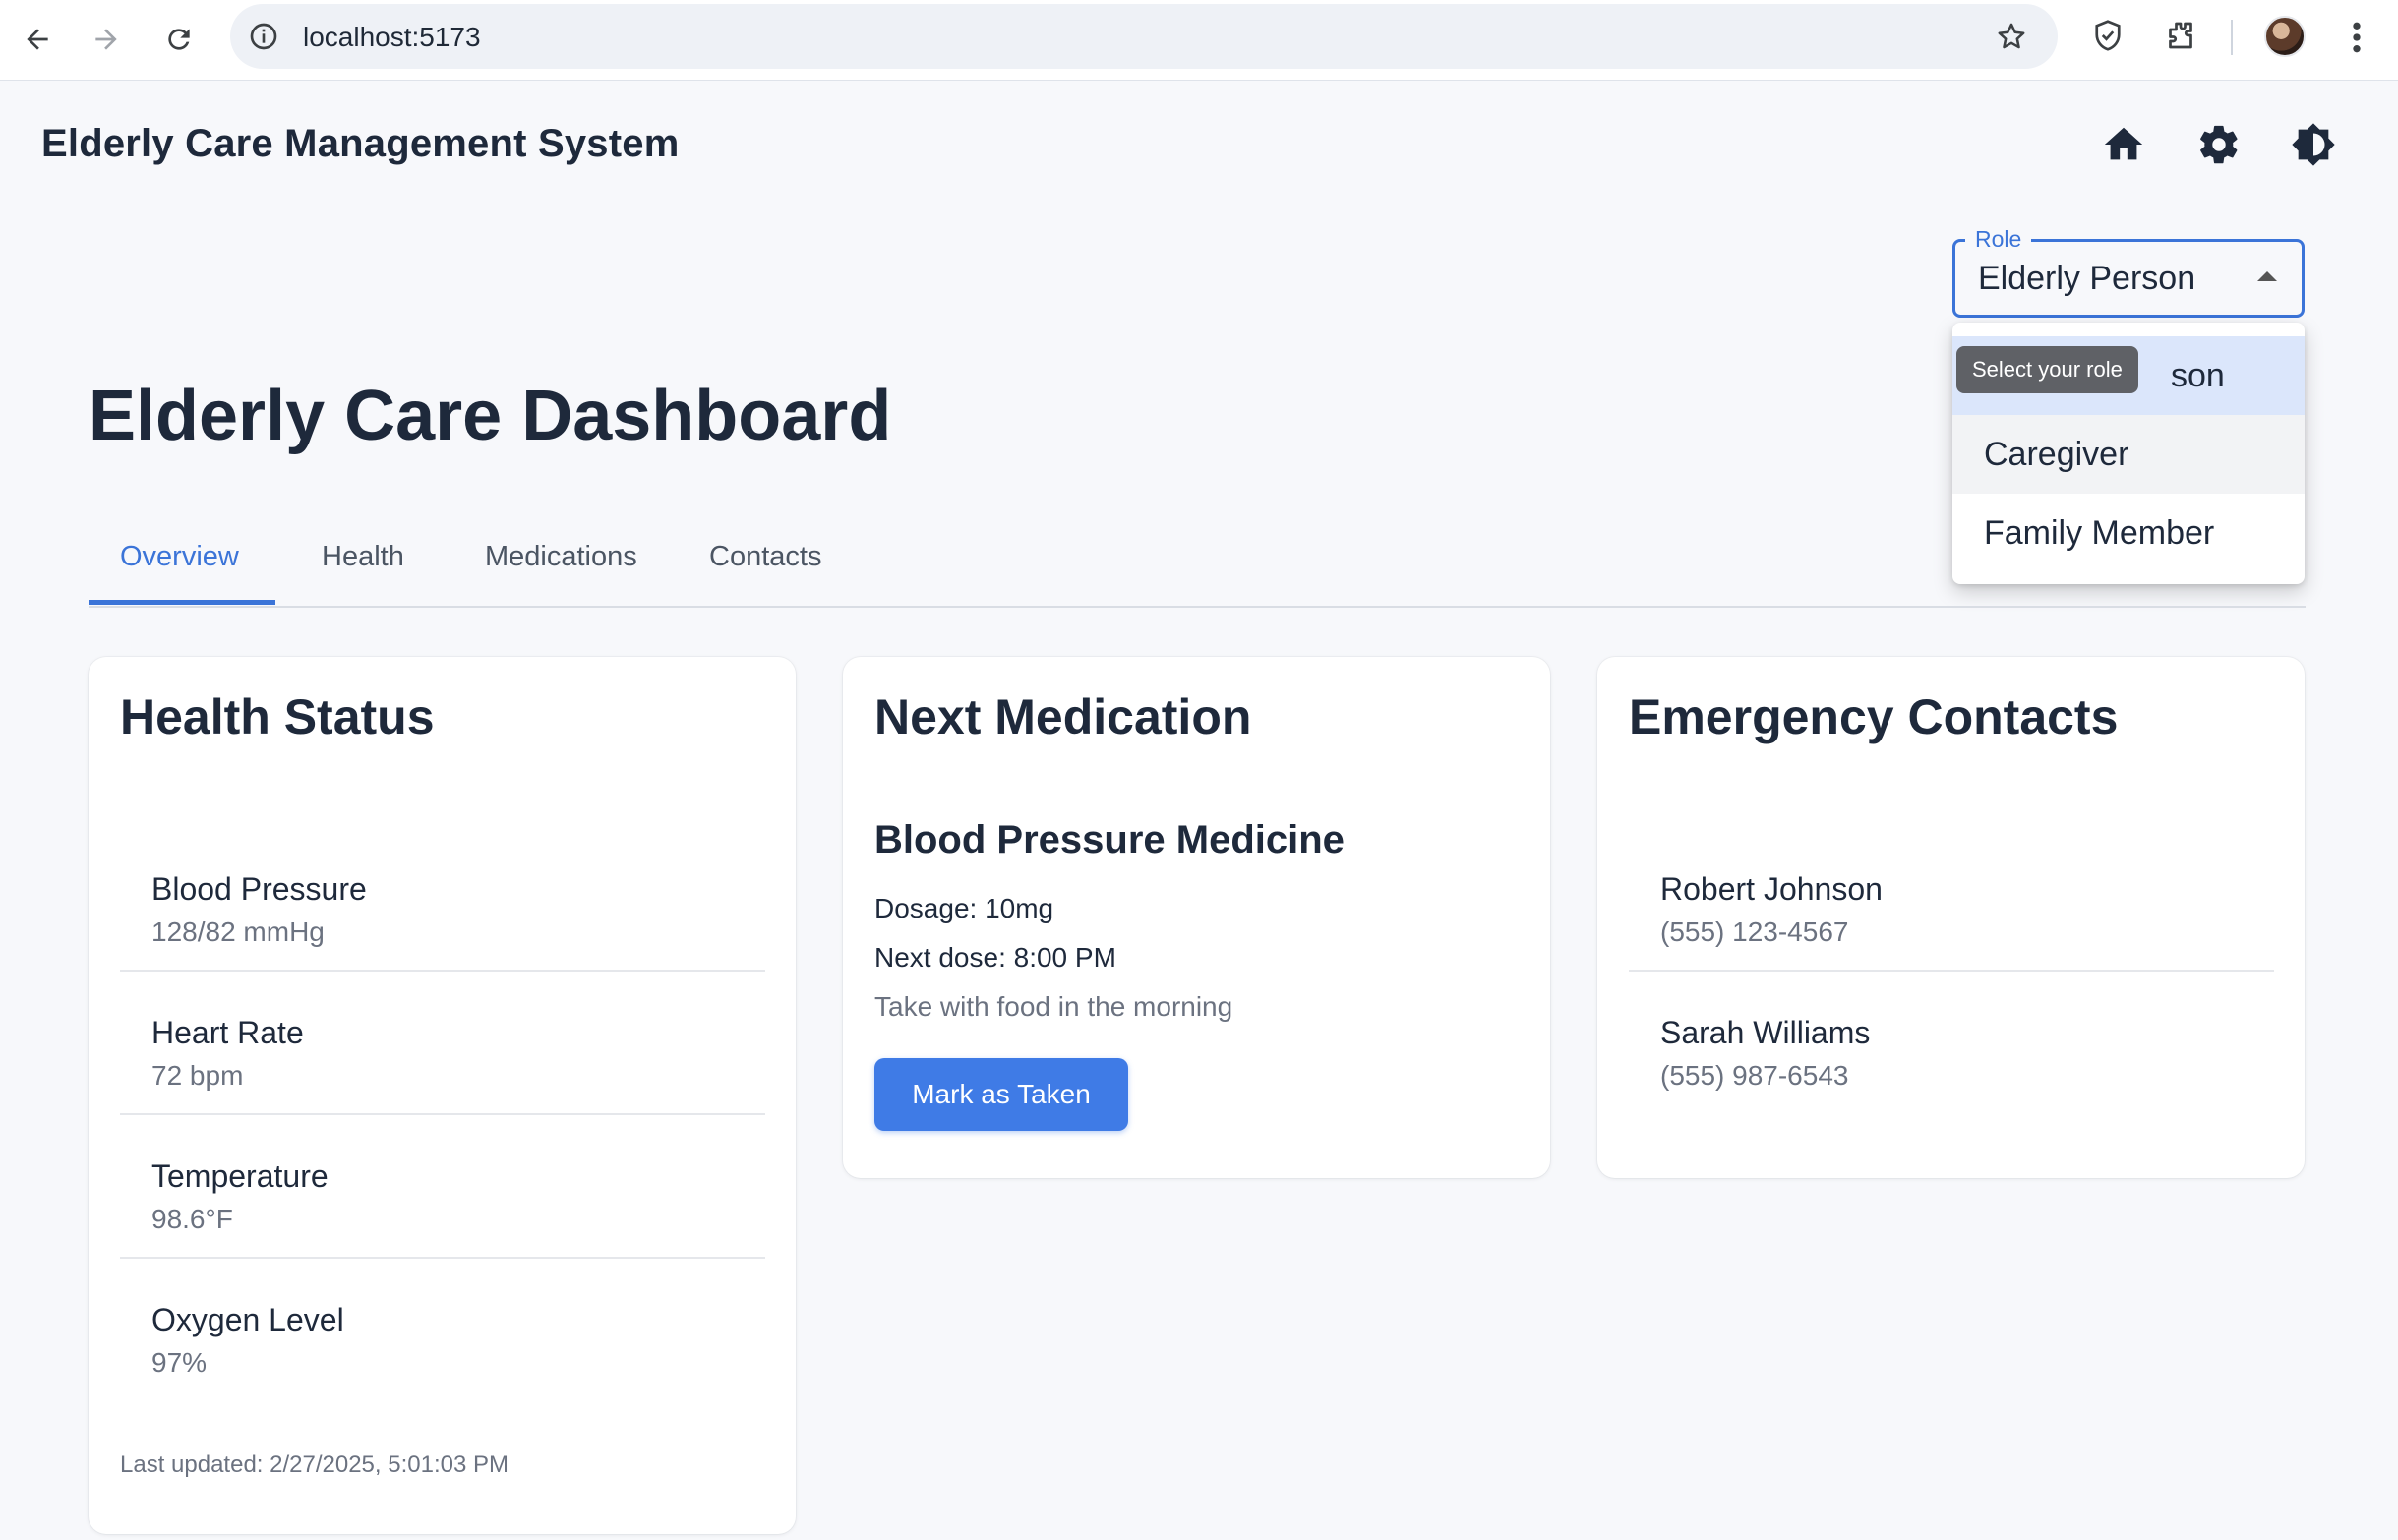 The width and height of the screenshot is (2398, 1540). What do you see at coordinates (2198, 375) in the screenshot?
I see `role-option-label: son` at bounding box center [2198, 375].